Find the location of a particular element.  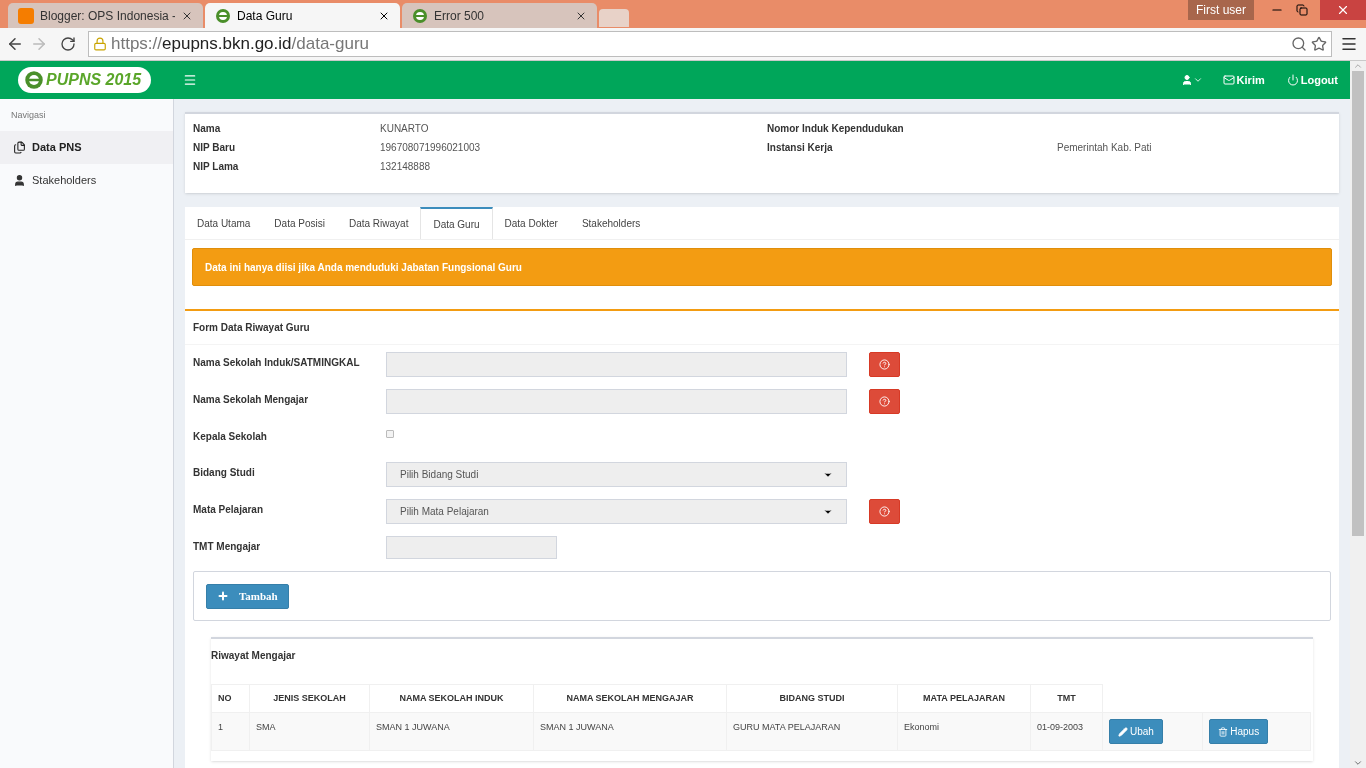

mail-icon is located at coordinates (1228, 80).